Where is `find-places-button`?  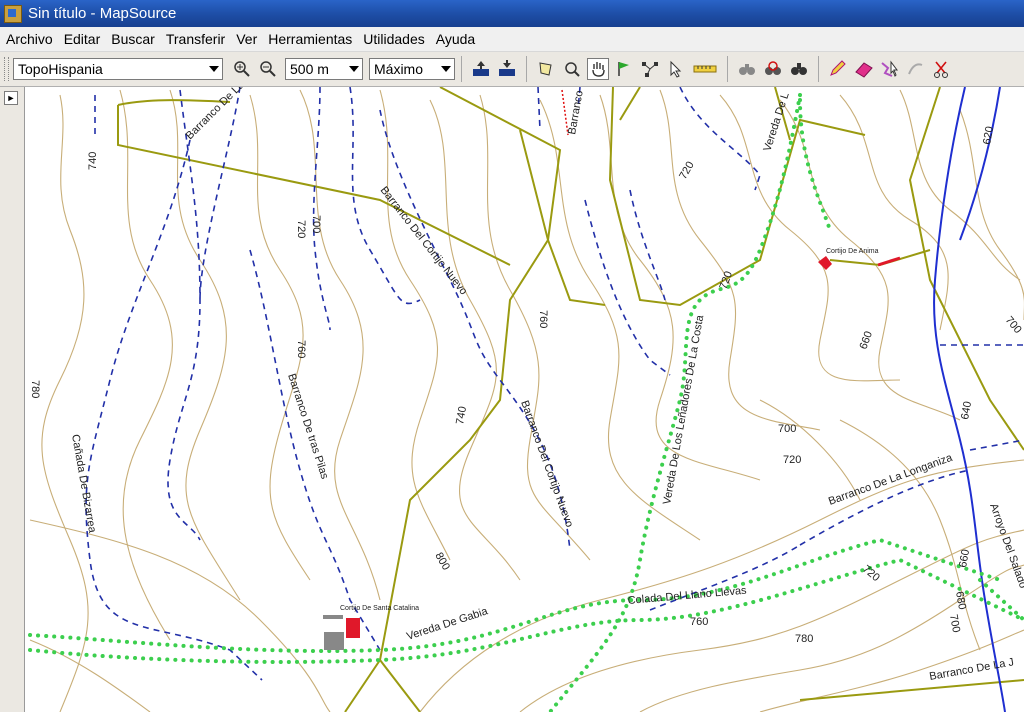
find-places-button is located at coordinates (799, 69).